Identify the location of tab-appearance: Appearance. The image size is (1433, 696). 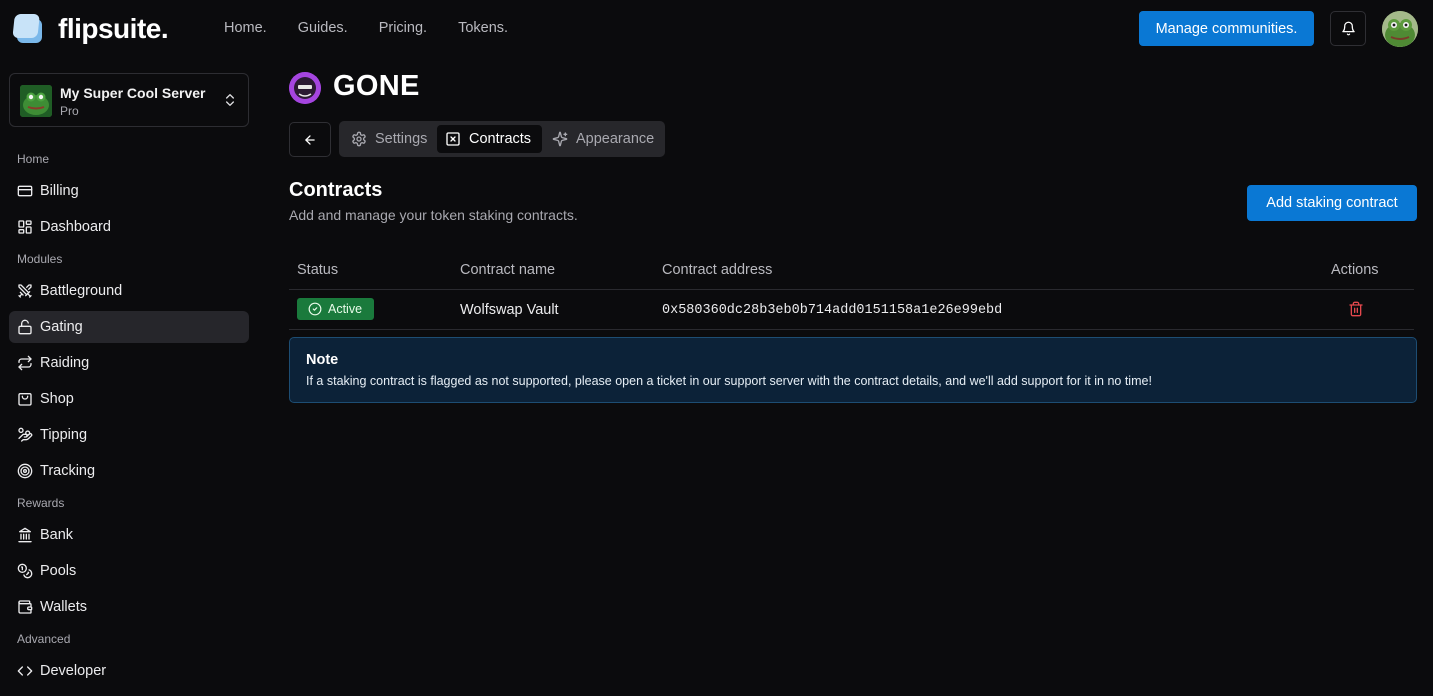
(602, 139).